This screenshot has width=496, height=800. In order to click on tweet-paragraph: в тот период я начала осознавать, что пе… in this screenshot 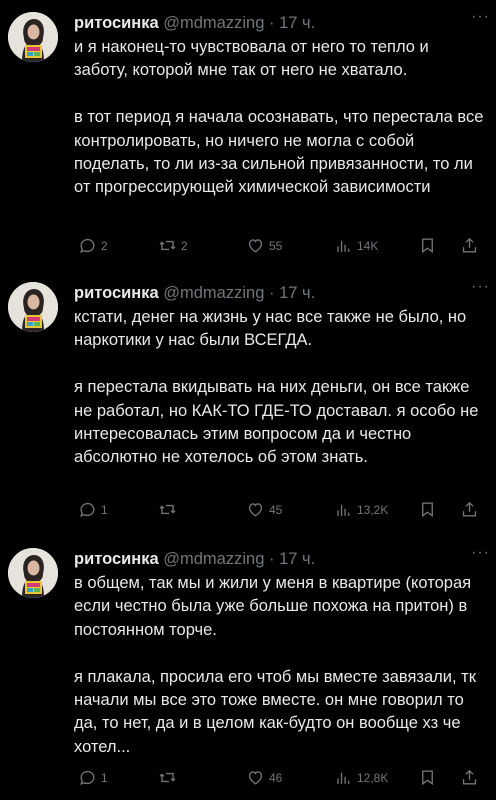, I will do `click(279, 152)`.